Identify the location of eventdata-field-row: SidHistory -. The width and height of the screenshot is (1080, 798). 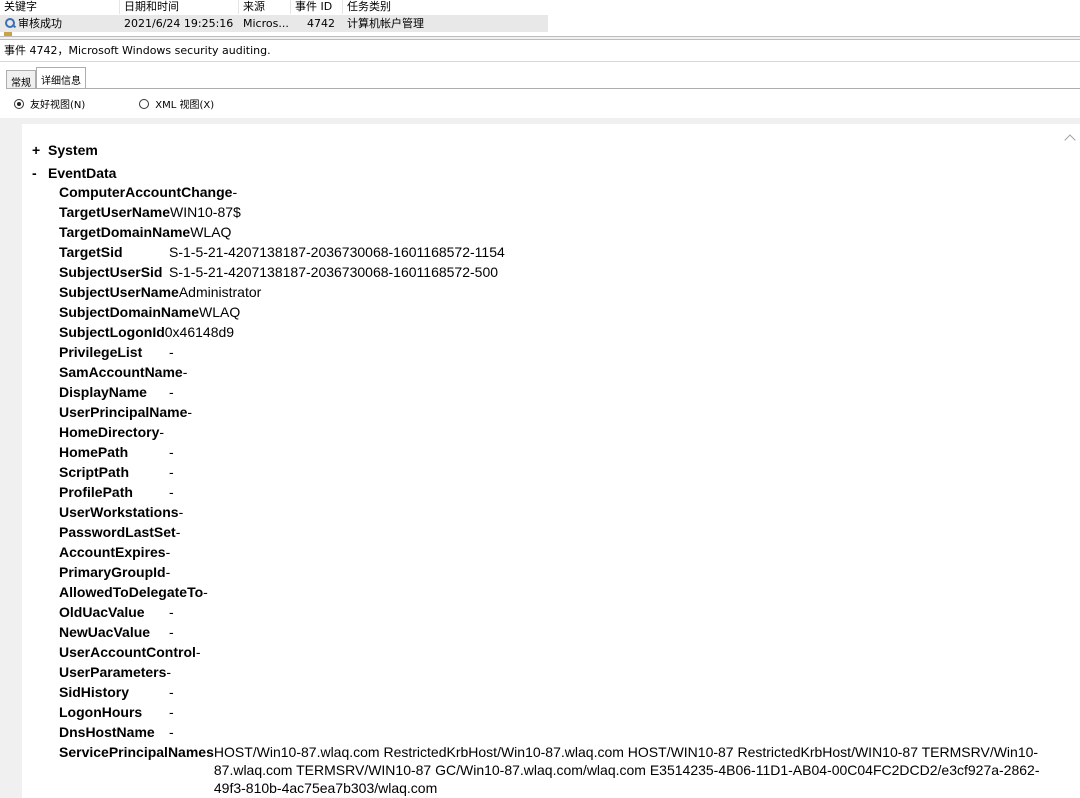
(553, 692).